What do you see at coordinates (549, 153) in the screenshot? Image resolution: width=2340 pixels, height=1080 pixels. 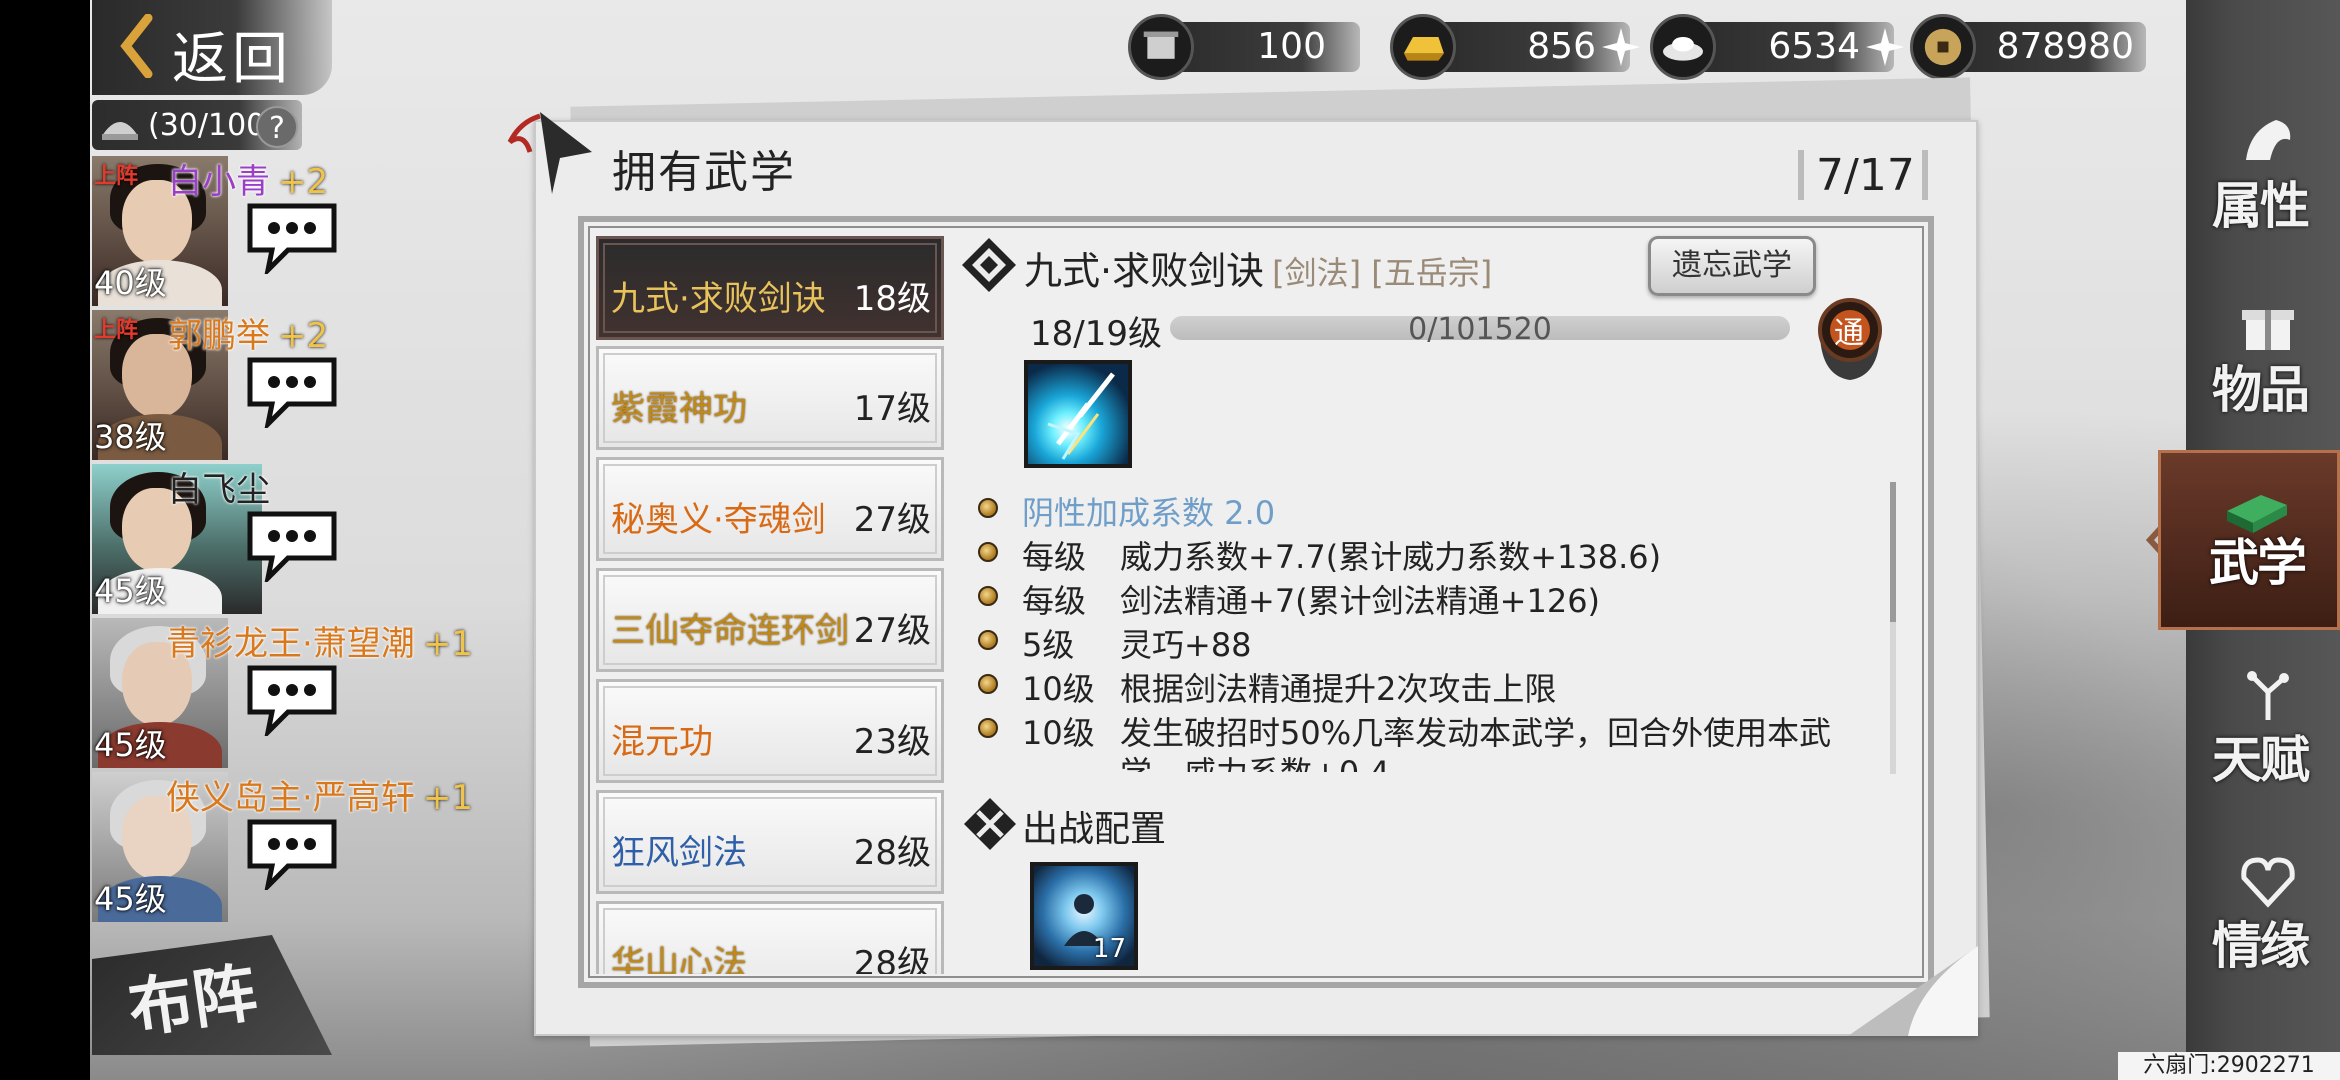 I see `dart-icon` at bounding box center [549, 153].